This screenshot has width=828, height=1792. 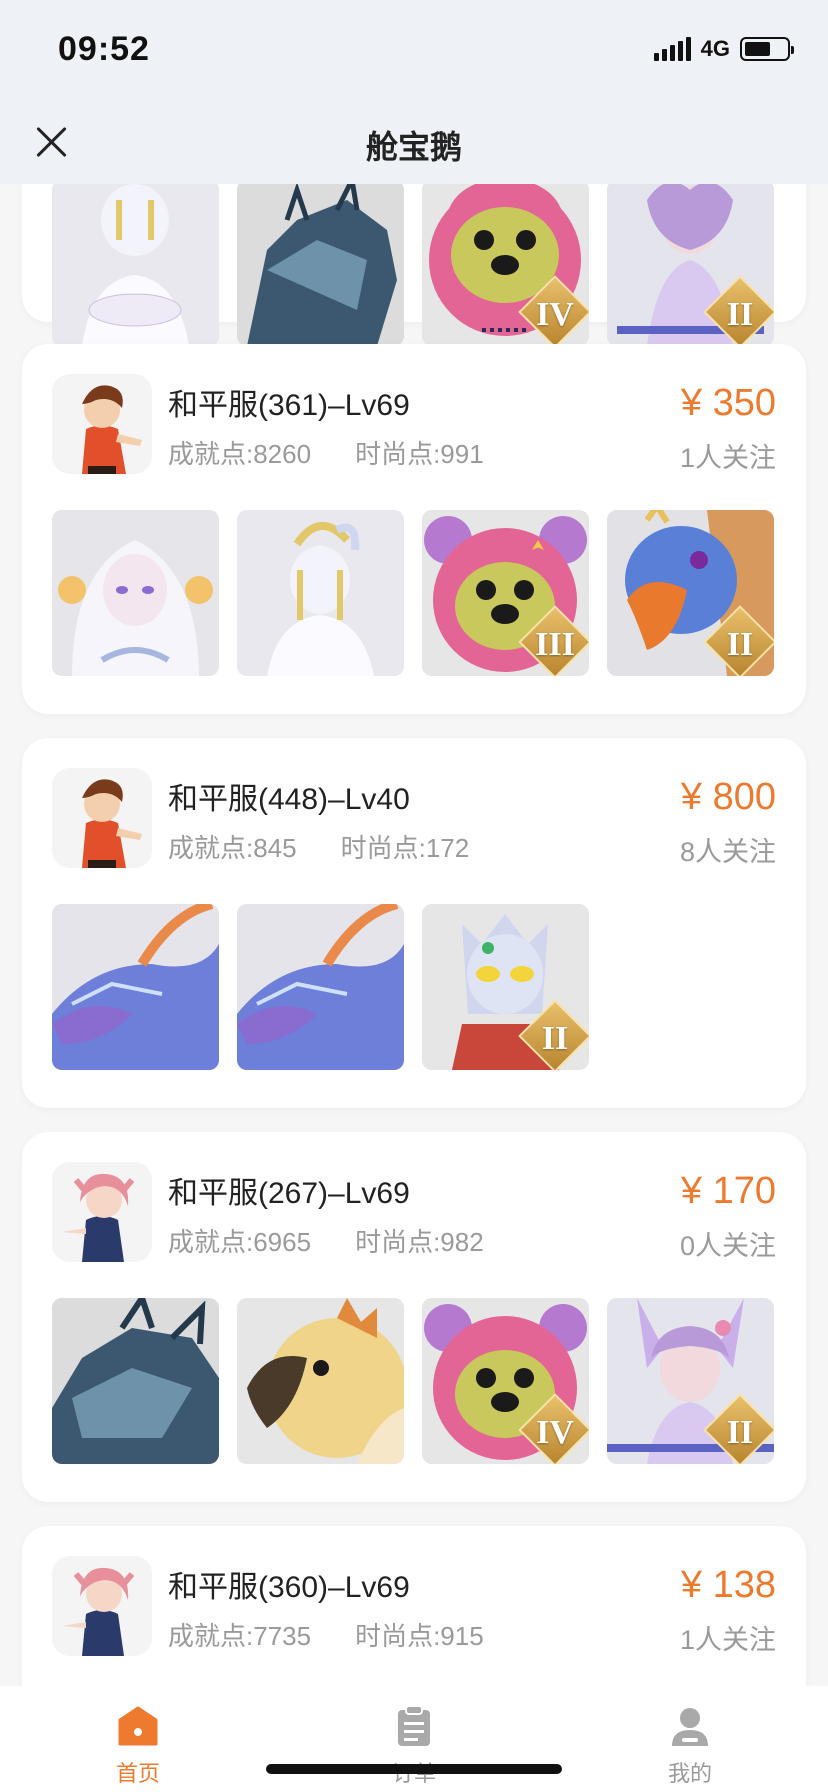 What do you see at coordinates (414, 50) in the screenshot?
I see `status-bar: 09:52 4G` at bounding box center [414, 50].